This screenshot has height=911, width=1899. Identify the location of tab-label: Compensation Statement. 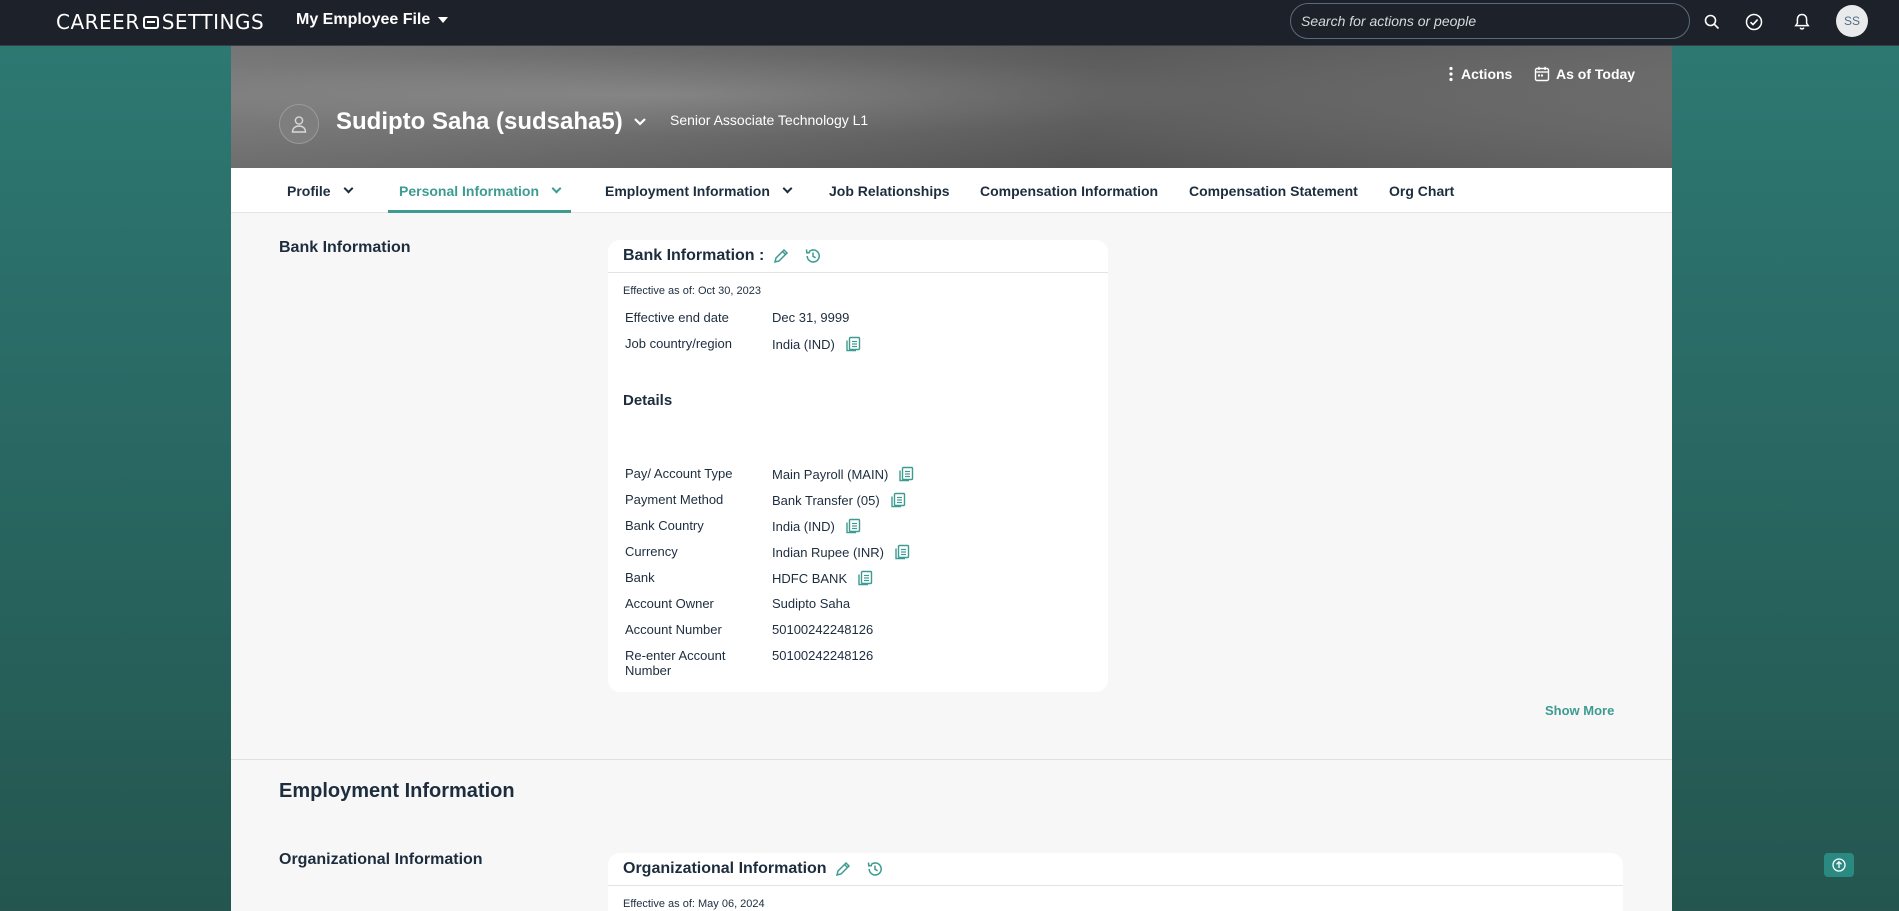
(1273, 190).